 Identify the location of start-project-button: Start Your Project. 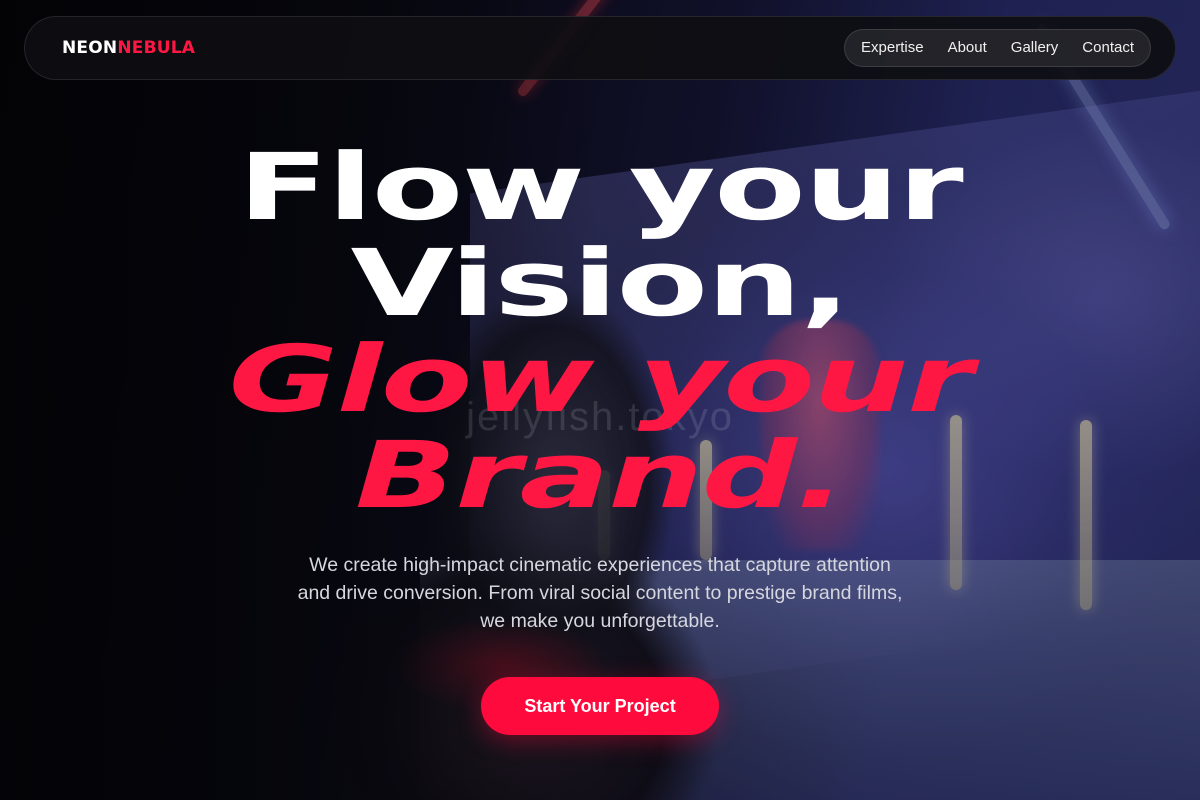
(600, 706).